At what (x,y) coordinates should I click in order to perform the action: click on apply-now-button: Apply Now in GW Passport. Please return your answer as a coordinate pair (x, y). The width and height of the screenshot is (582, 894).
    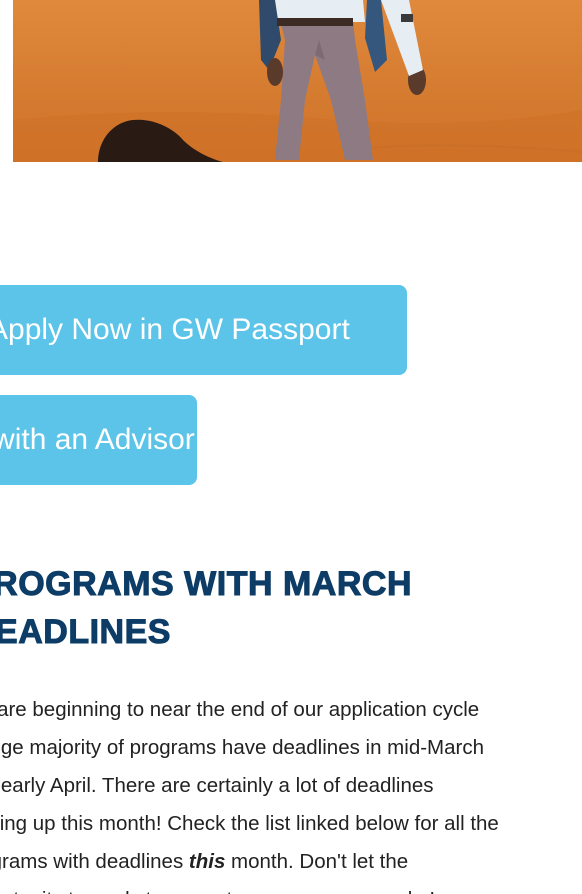
    Looking at the image, I should click on (203, 330).